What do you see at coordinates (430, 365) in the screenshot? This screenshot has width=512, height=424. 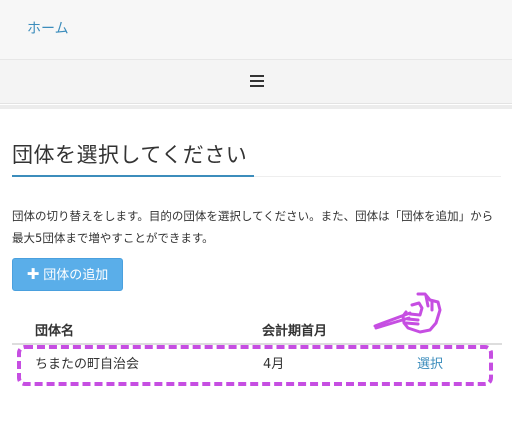 I see `select-link: 選択` at bounding box center [430, 365].